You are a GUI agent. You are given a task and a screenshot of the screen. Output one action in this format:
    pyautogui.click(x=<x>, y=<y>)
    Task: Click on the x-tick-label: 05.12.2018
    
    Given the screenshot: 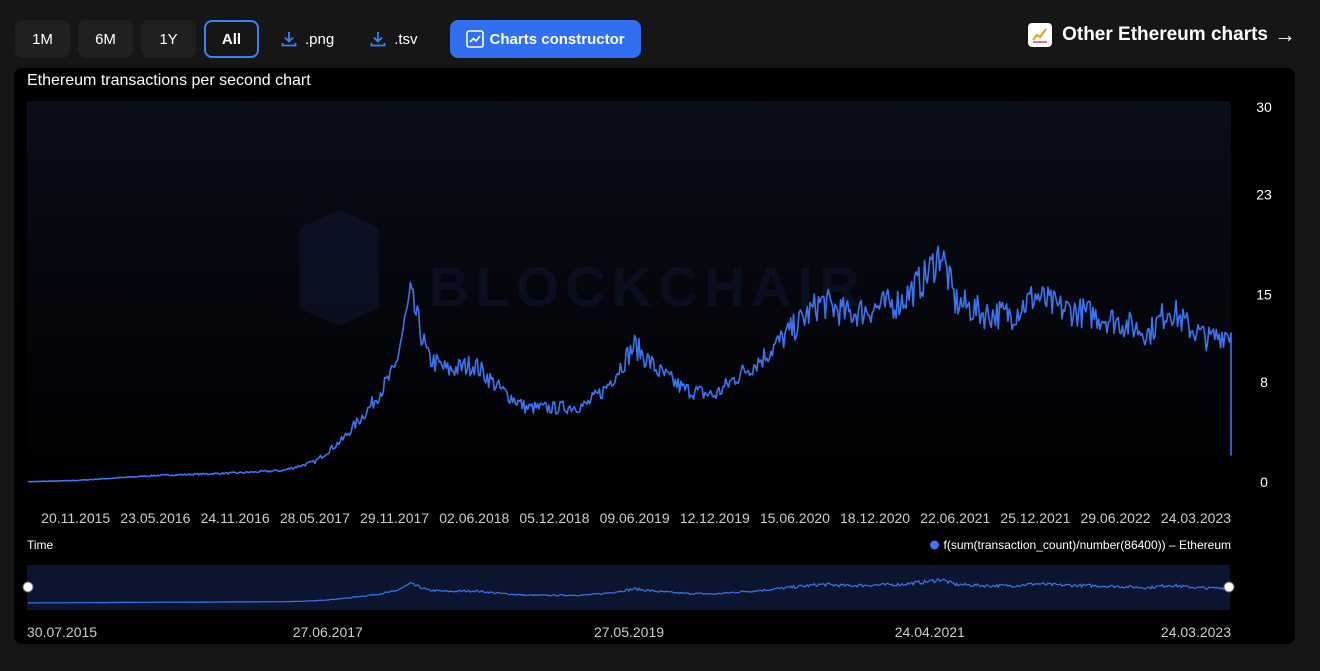 What is the action you would take?
    pyautogui.click(x=554, y=518)
    